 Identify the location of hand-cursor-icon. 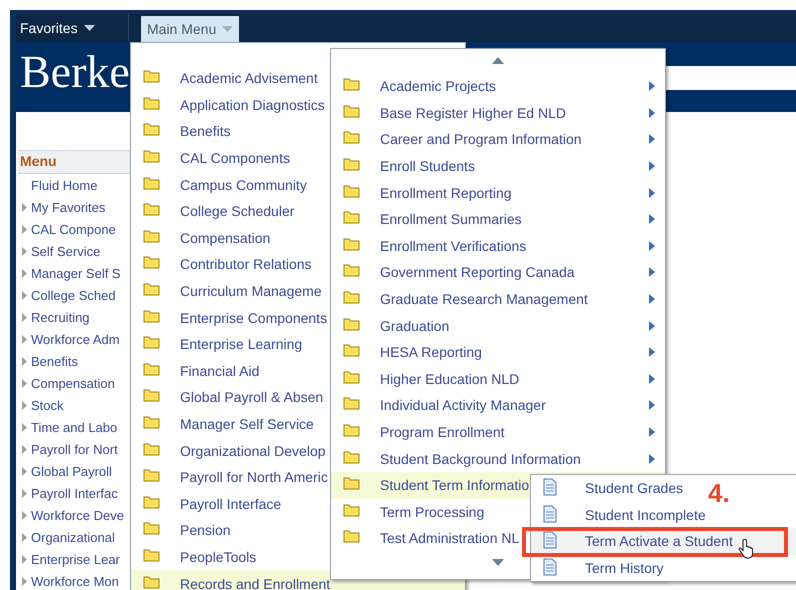
(746, 549).